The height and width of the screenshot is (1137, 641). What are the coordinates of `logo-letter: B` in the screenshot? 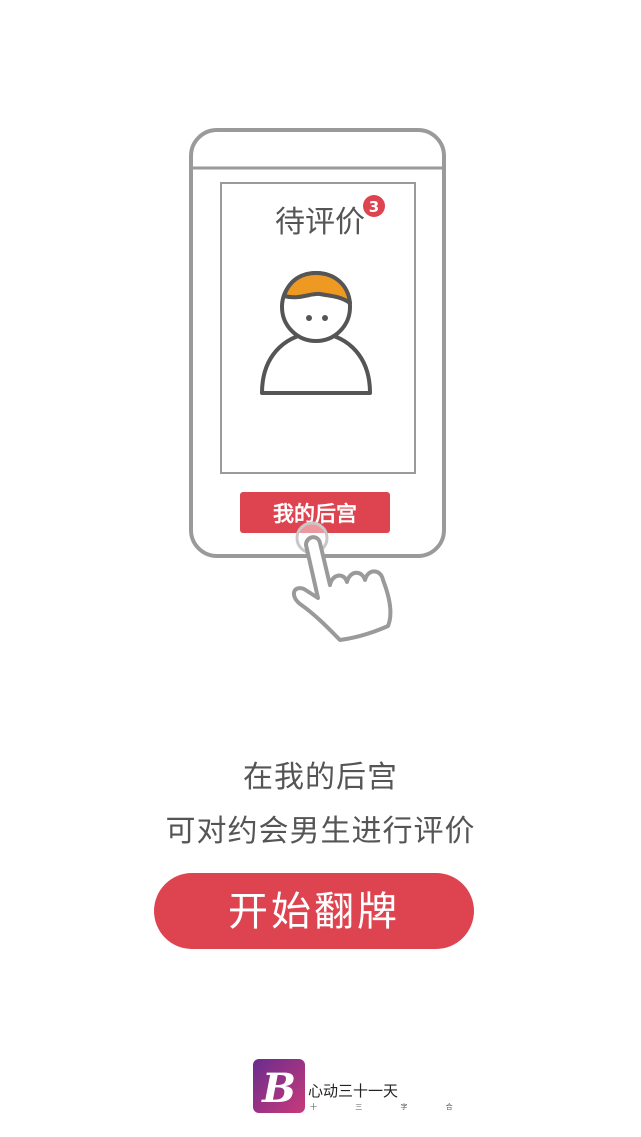 It's located at (278, 1088).